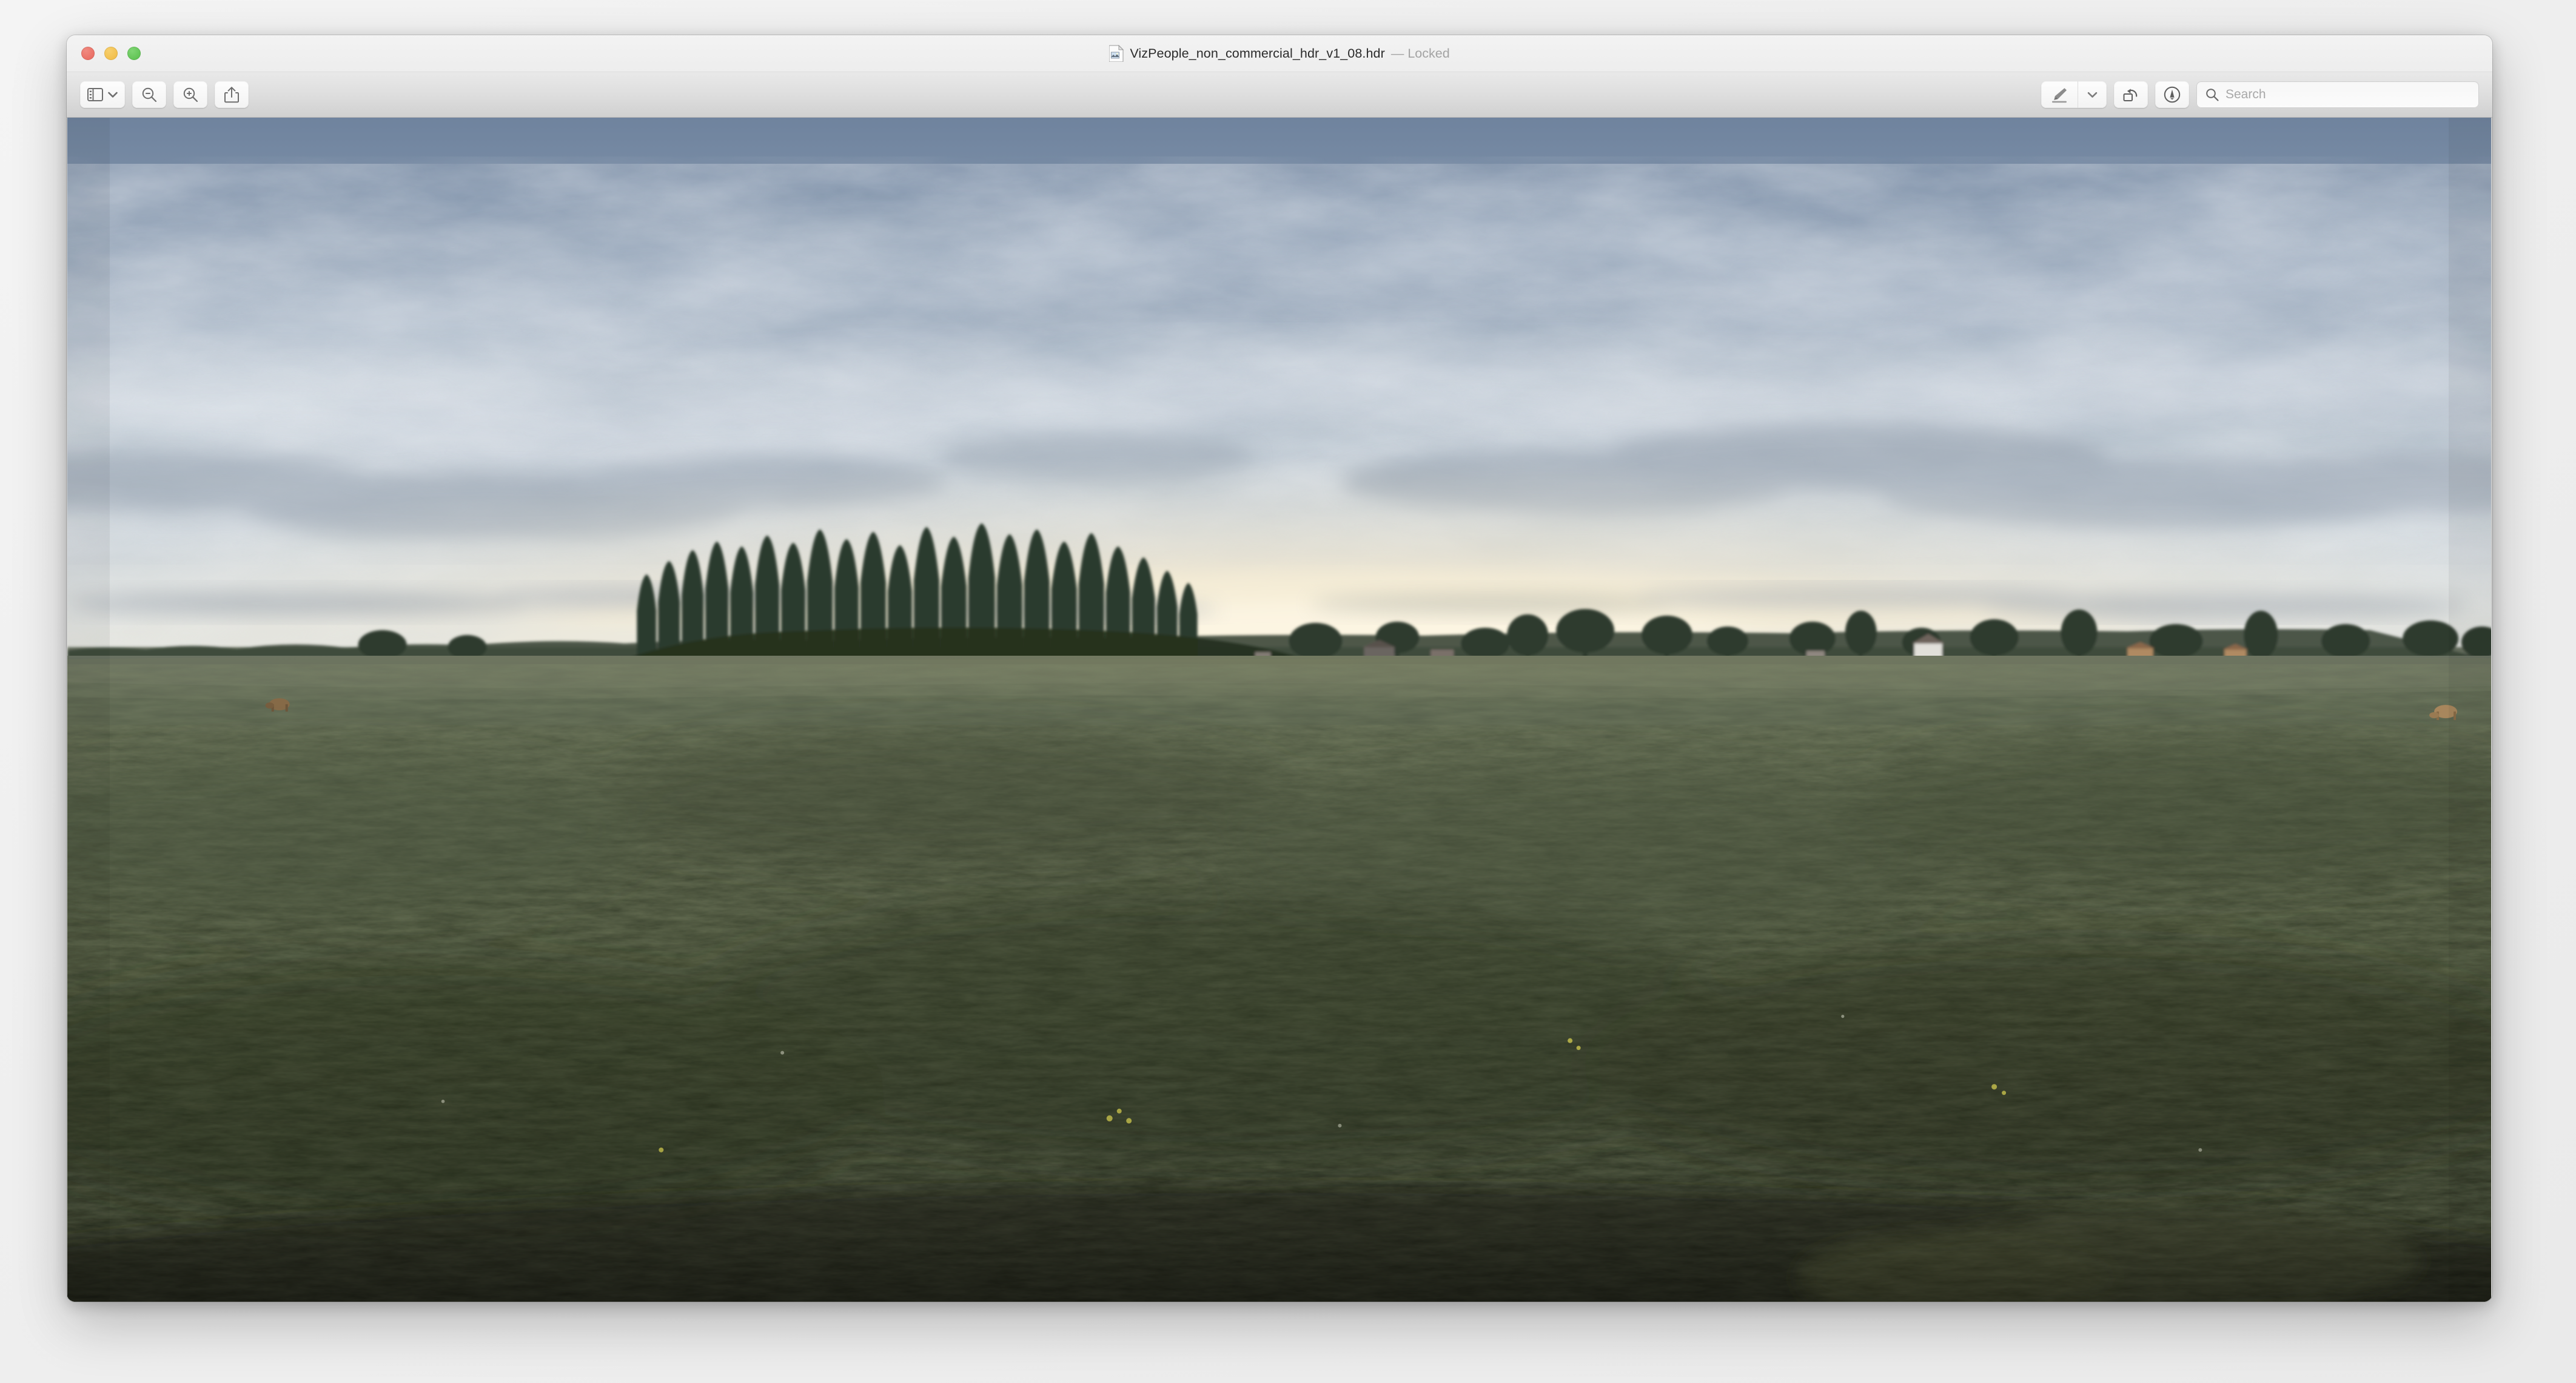 Image resolution: width=2576 pixels, height=1383 pixels. What do you see at coordinates (1116, 53) in the screenshot?
I see `image-document-icon` at bounding box center [1116, 53].